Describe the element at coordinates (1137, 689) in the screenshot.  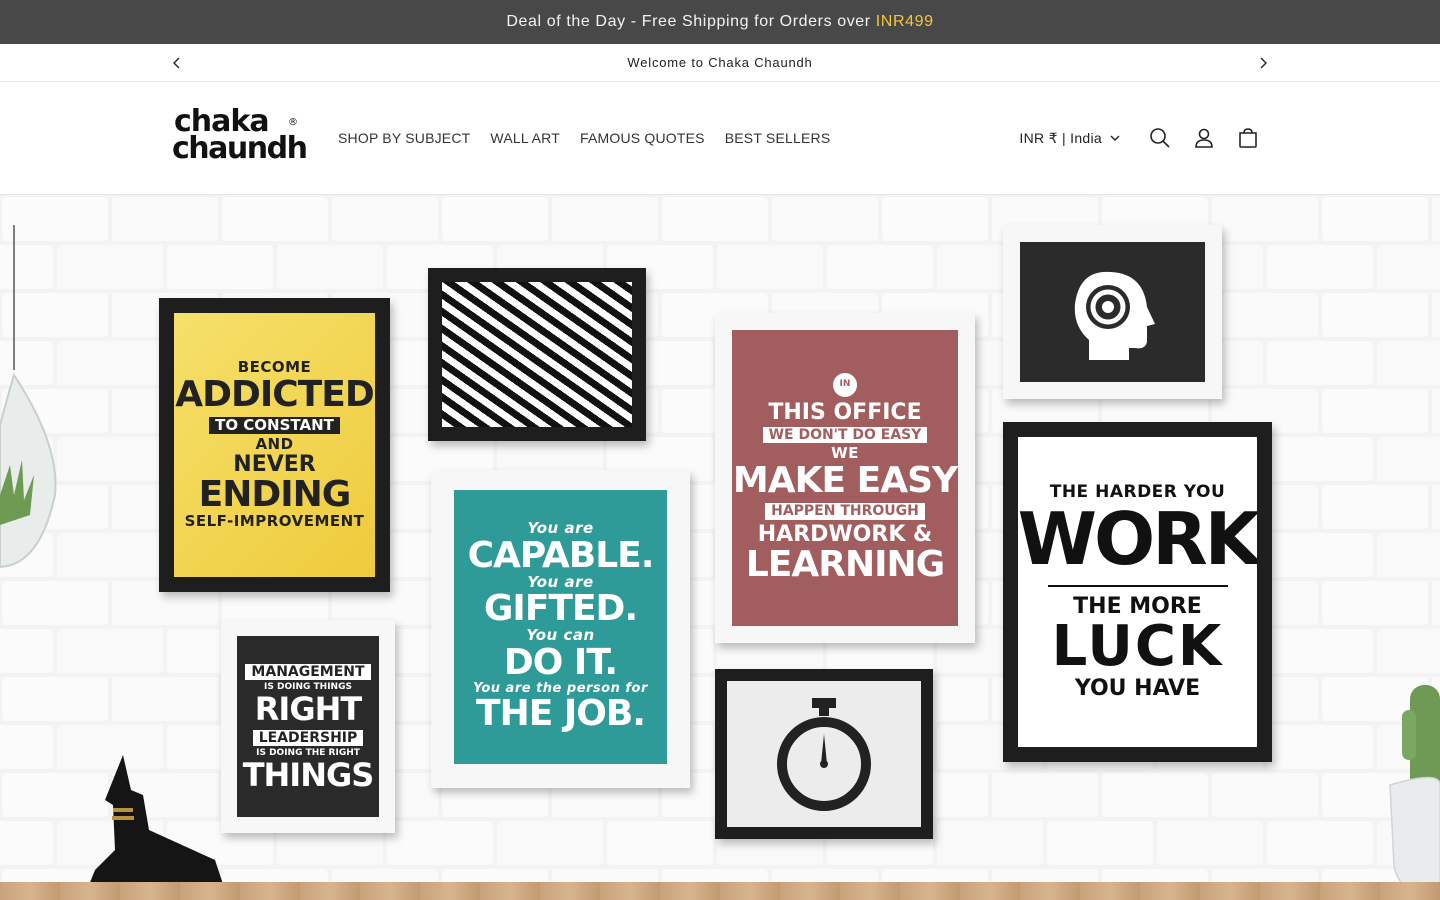
I see `poster-text: YOU HAVE` at that location.